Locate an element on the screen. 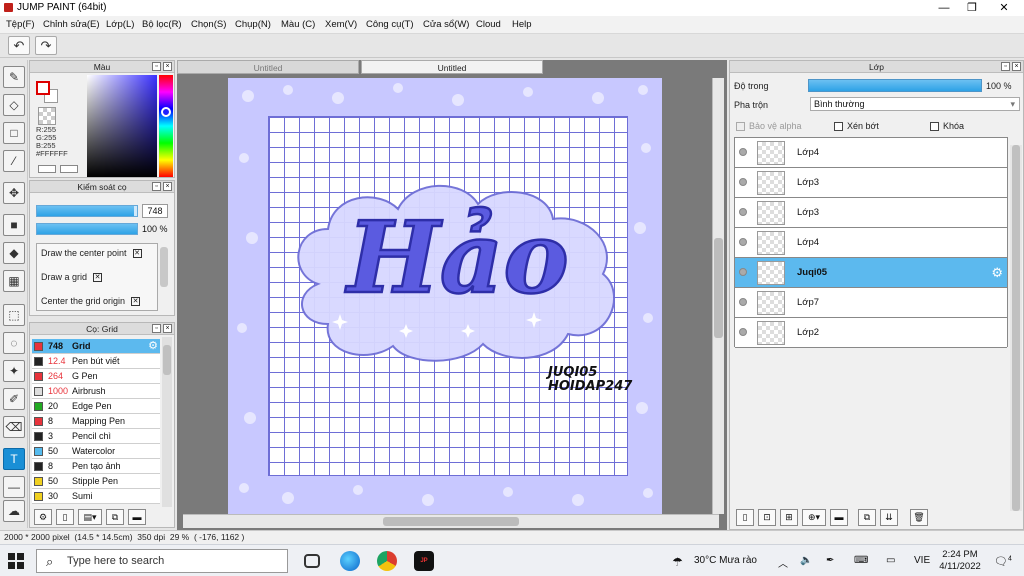  layer-row: Lớp7 is located at coordinates (871, 303).